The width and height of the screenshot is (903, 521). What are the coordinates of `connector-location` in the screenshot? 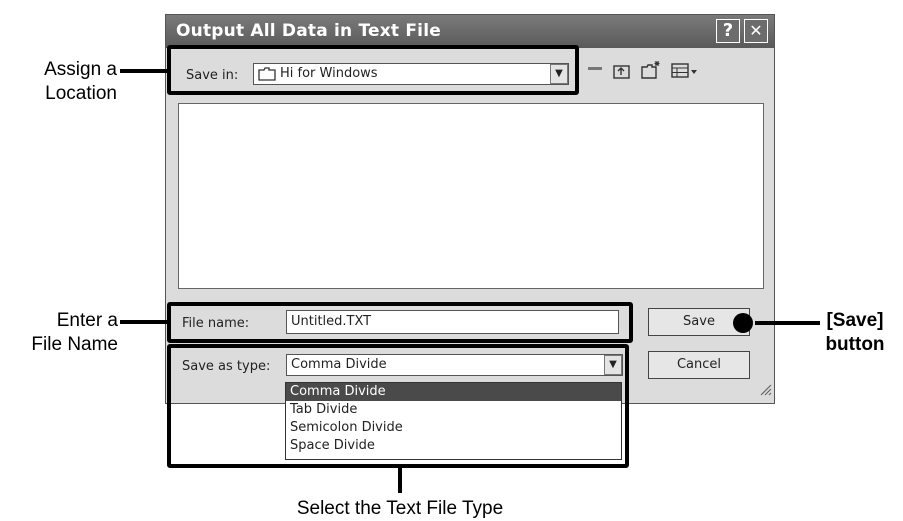 It's located at (144, 71).